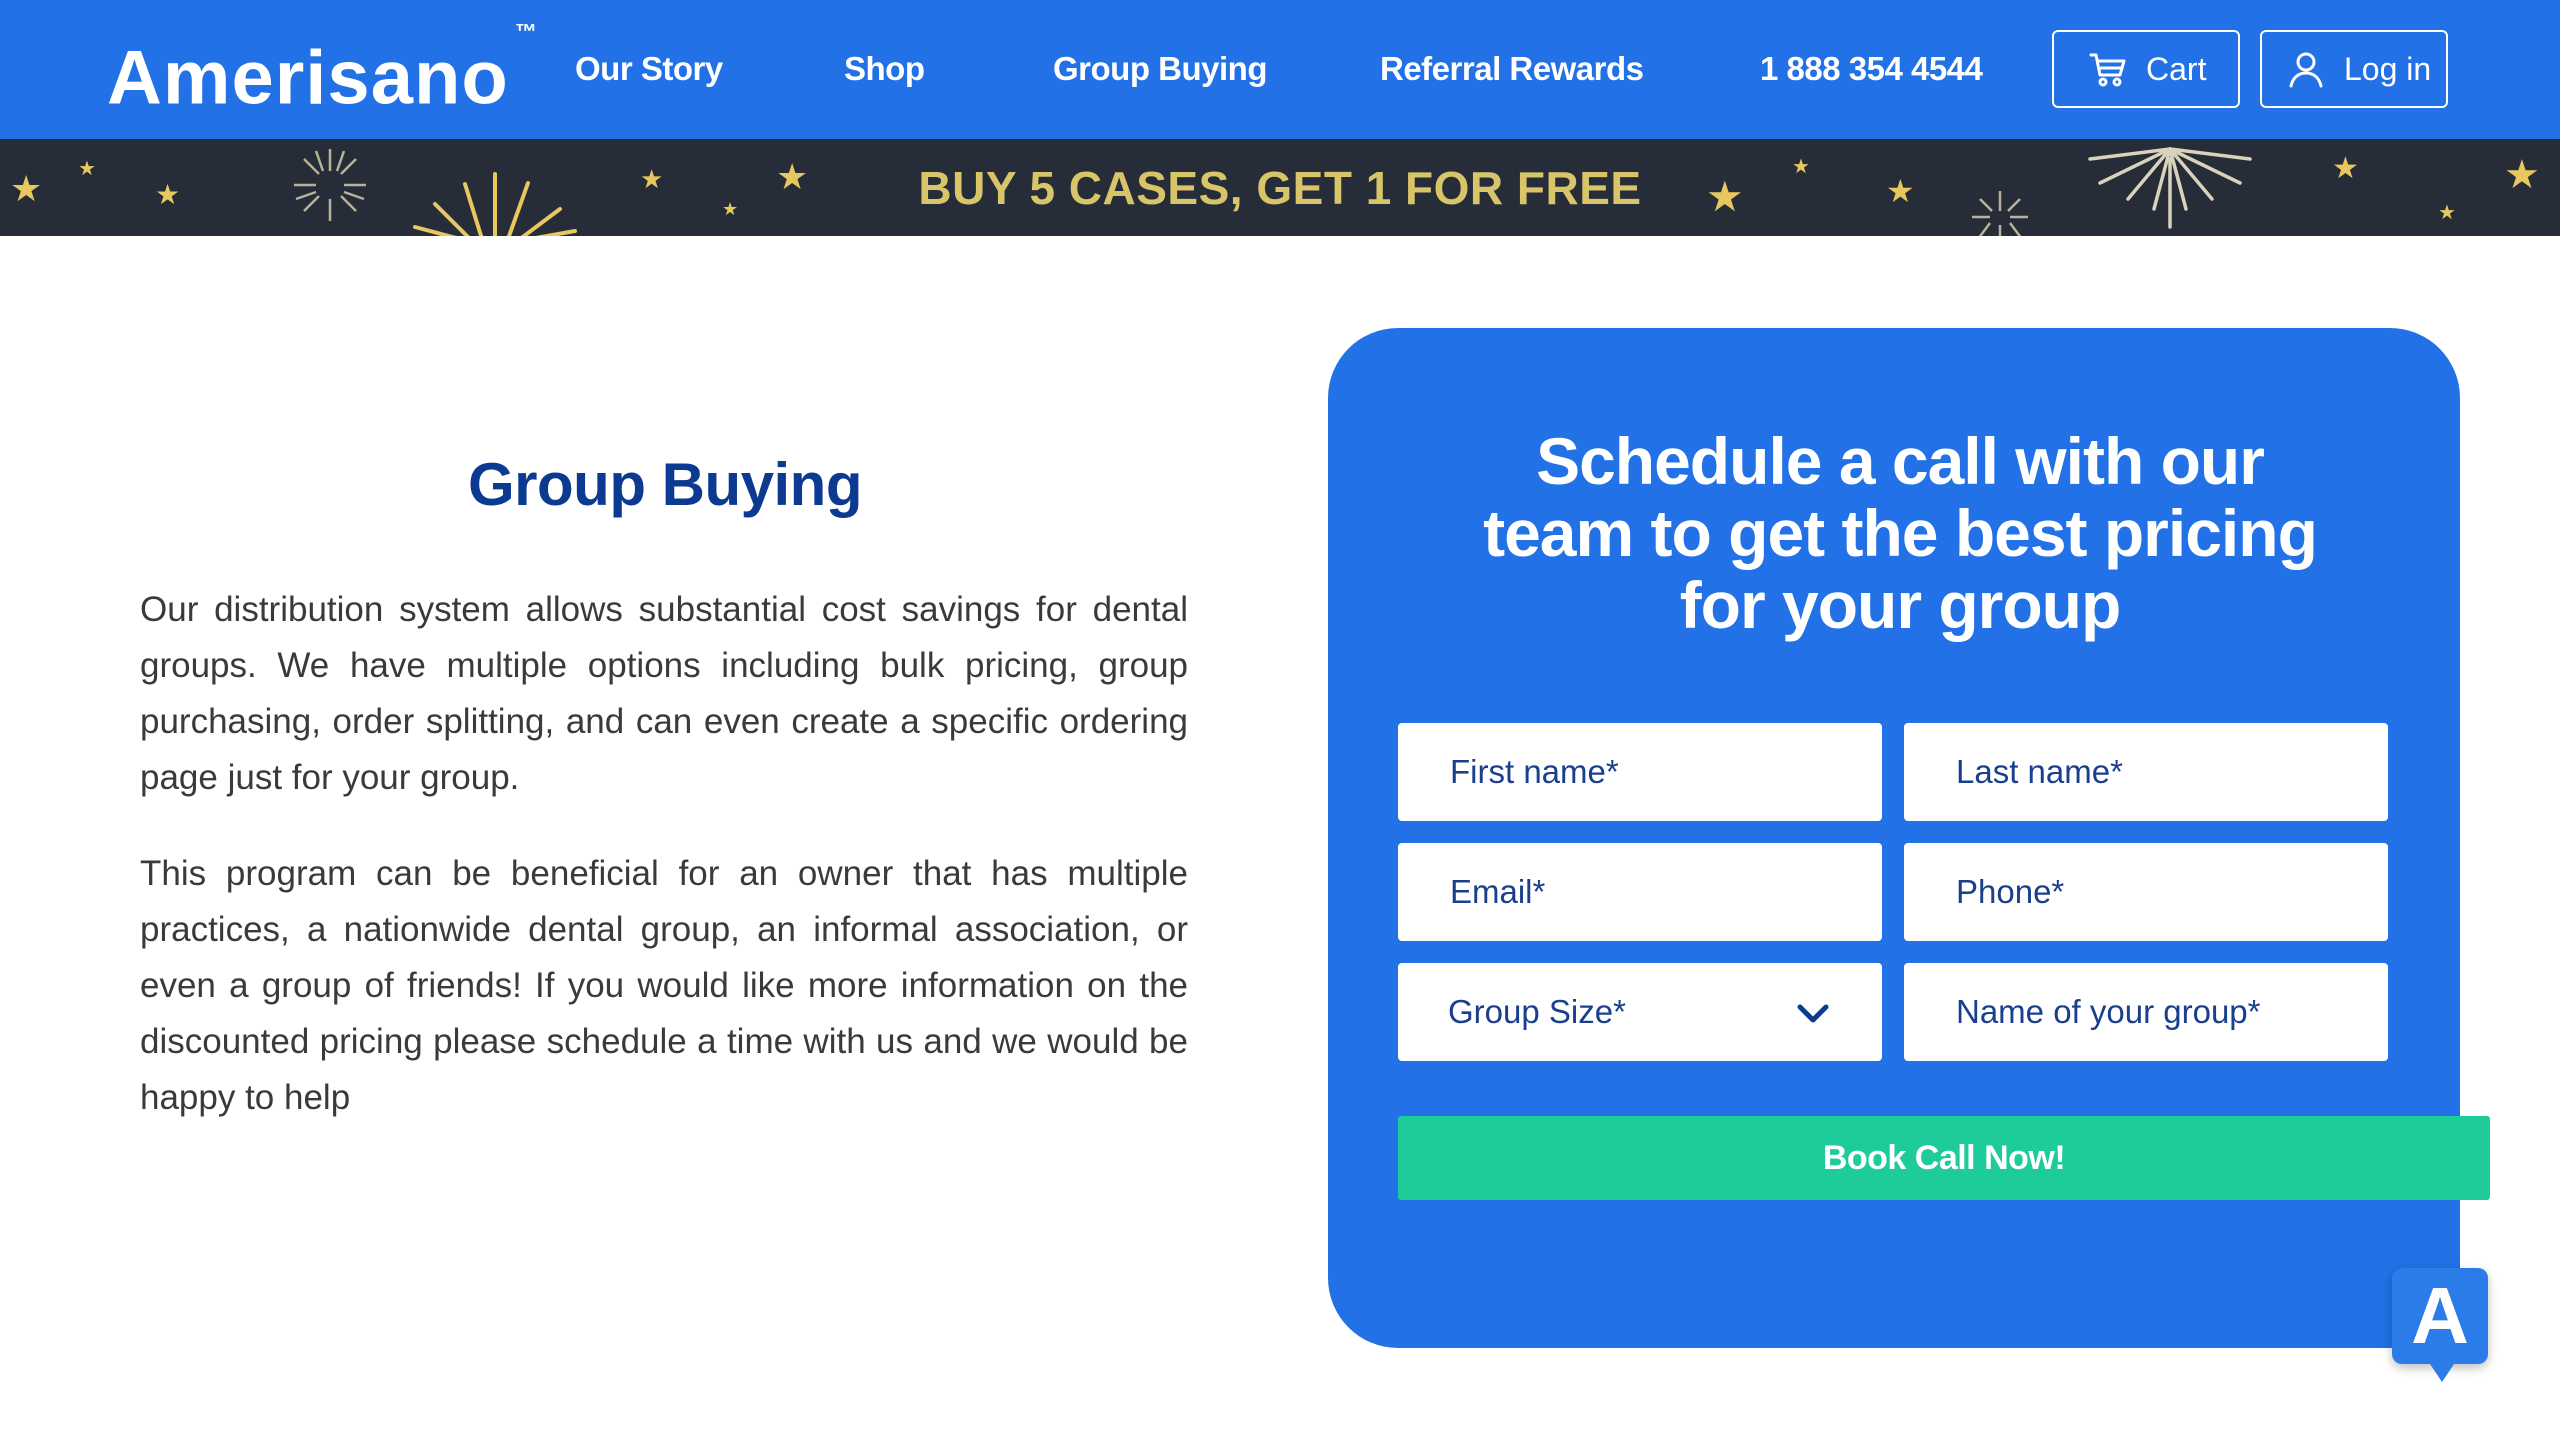  What do you see at coordinates (308, 78) in the screenshot?
I see `logo-text: Amerisano` at bounding box center [308, 78].